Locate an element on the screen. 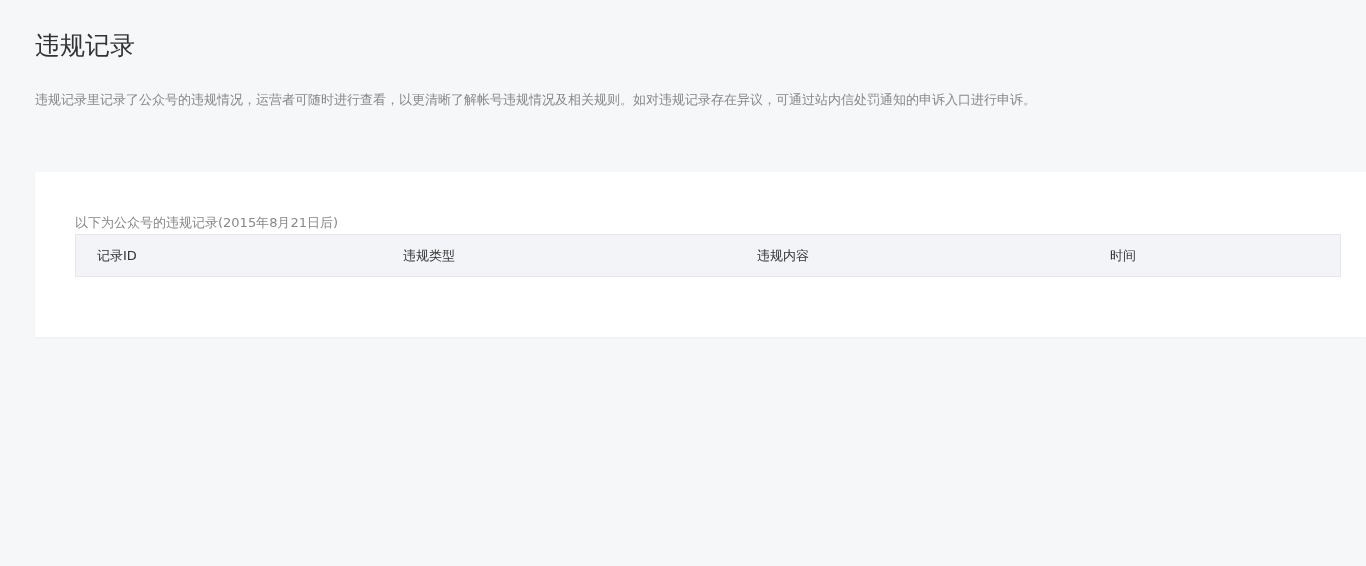  column-header: 违规内容 is located at coordinates (783, 255).